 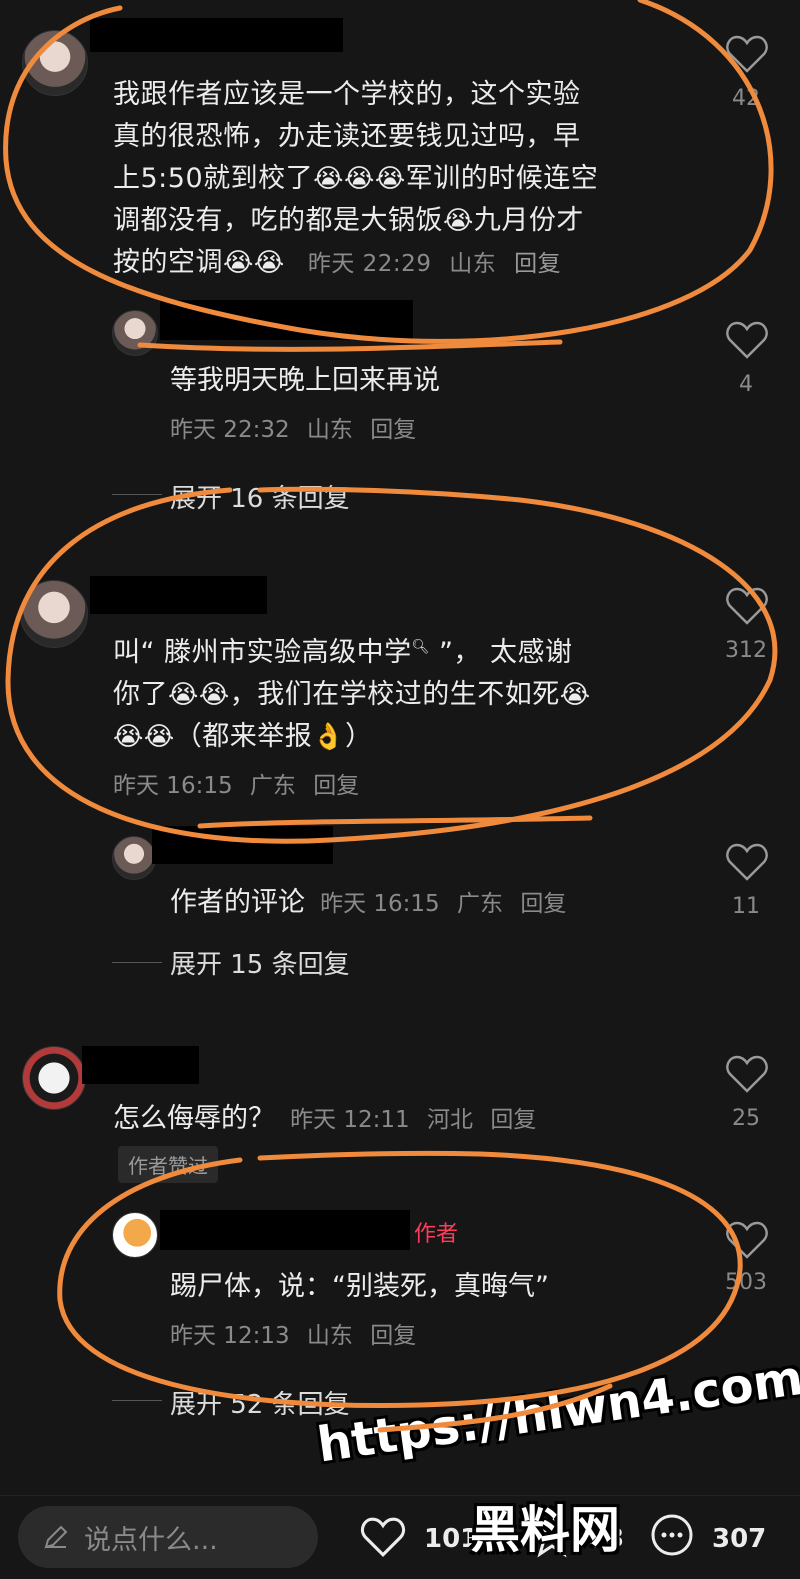 I want to click on like-count: 4, so click(x=746, y=384).